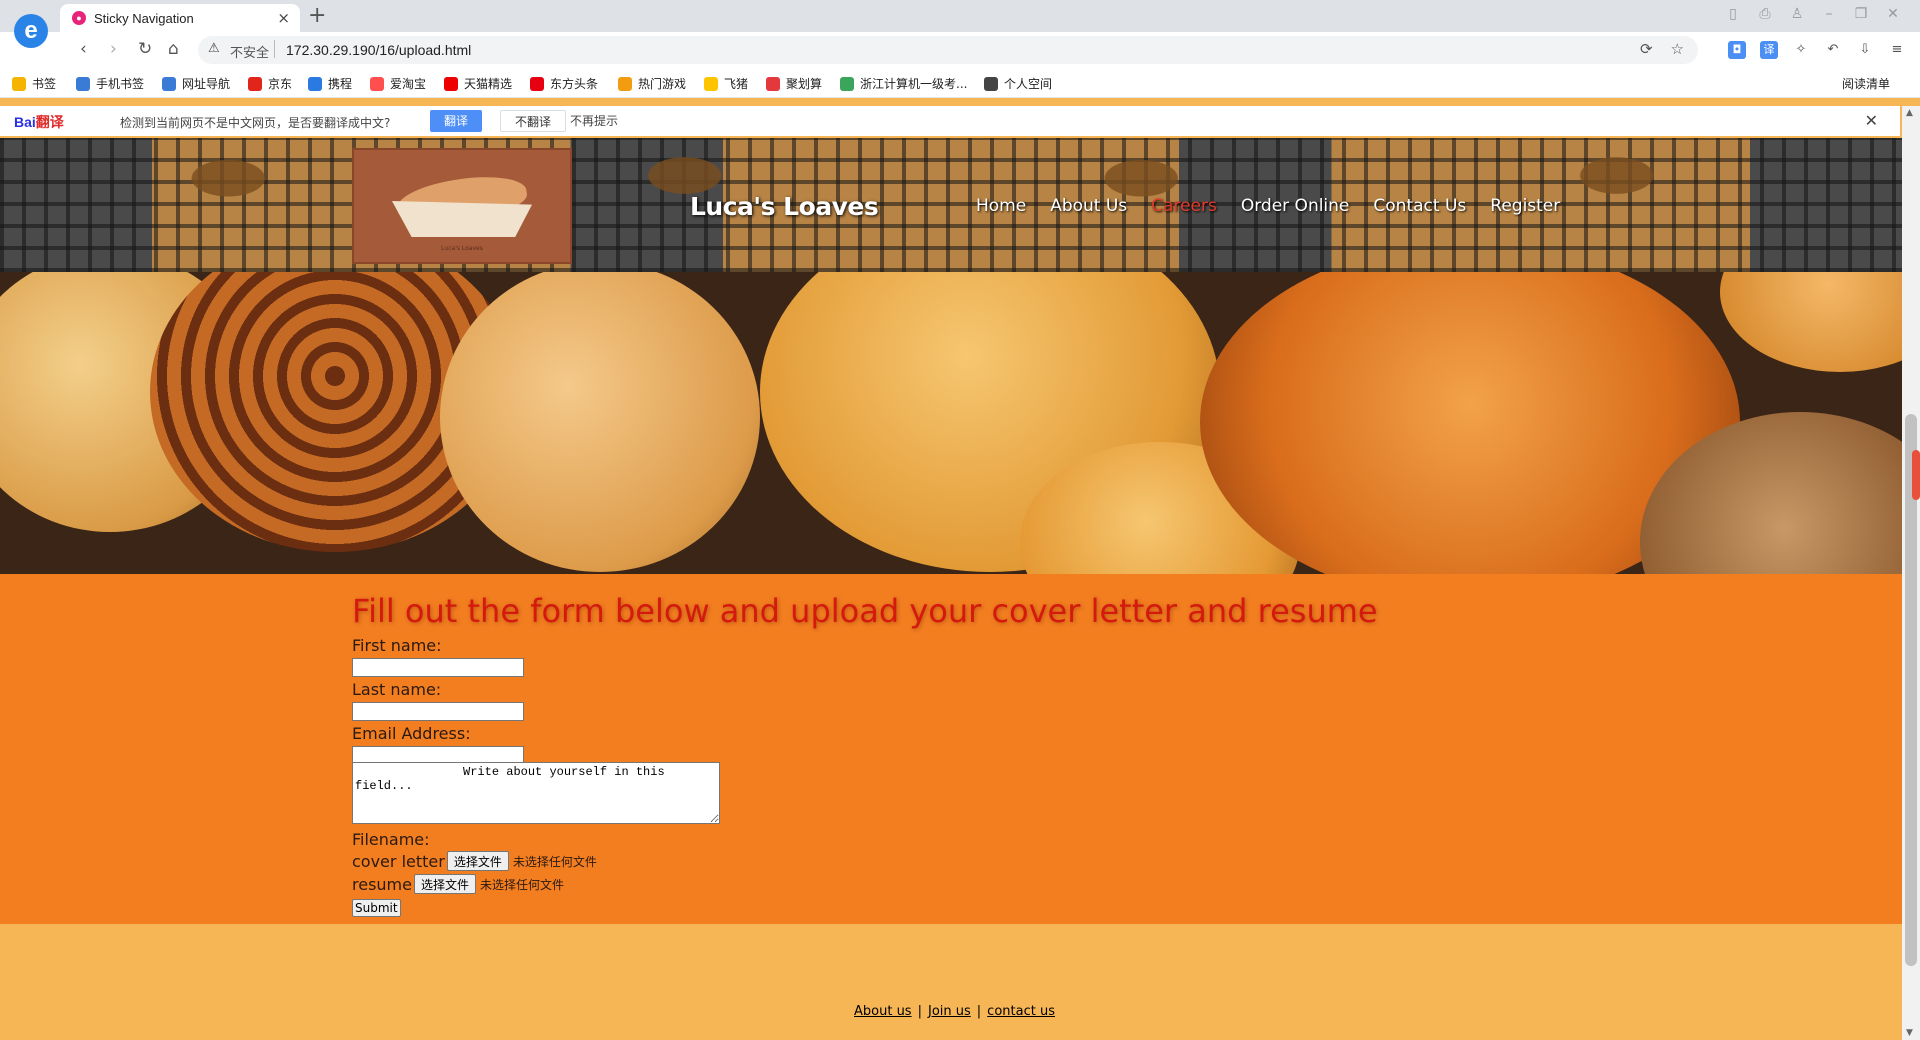 Image resolution: width=1920 pixels, height=1040 pixels. I want to click on tab-sticky-navigation: ● Sticky Navigation ×, so click(180, 18).